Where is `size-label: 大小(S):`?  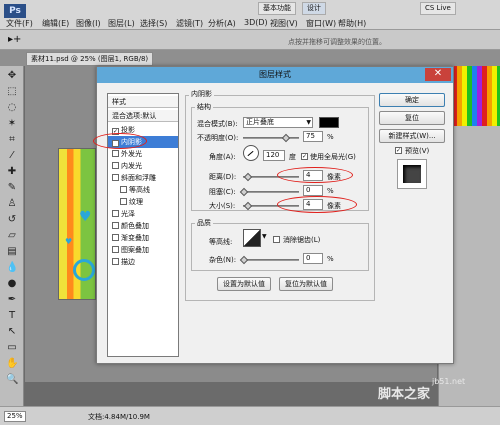
size-label: 大小(S): is located at coordinates (222, 206).